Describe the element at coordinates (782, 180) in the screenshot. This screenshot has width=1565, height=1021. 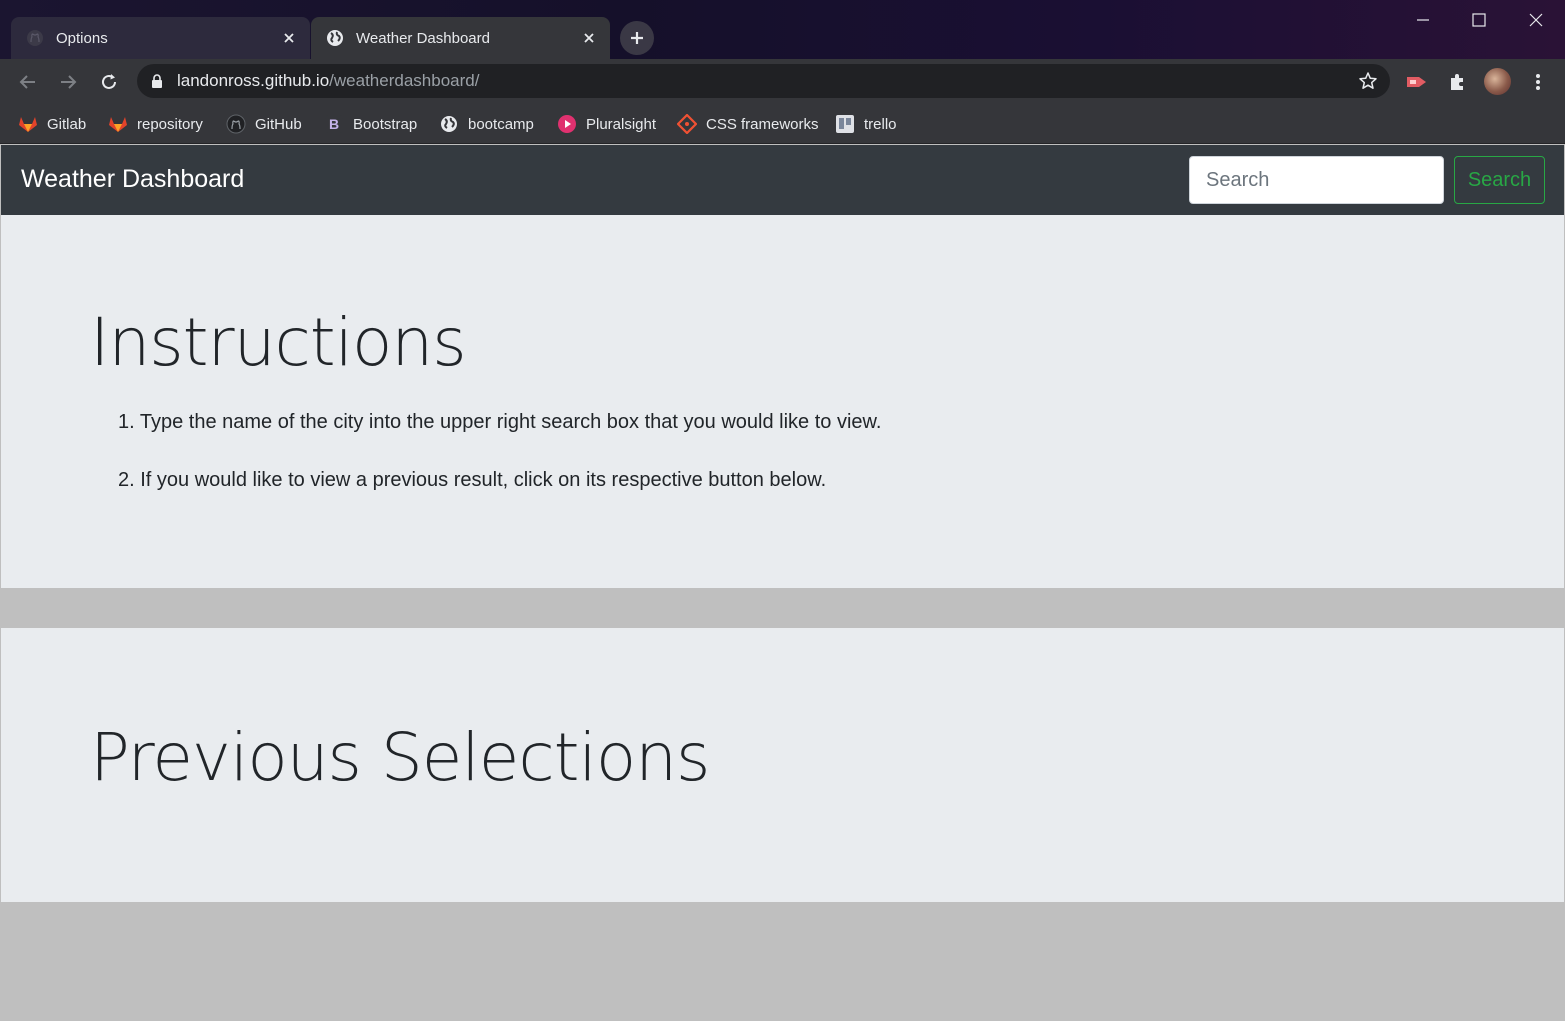
I see `navbar: Weather Dashboard Search` at that location.